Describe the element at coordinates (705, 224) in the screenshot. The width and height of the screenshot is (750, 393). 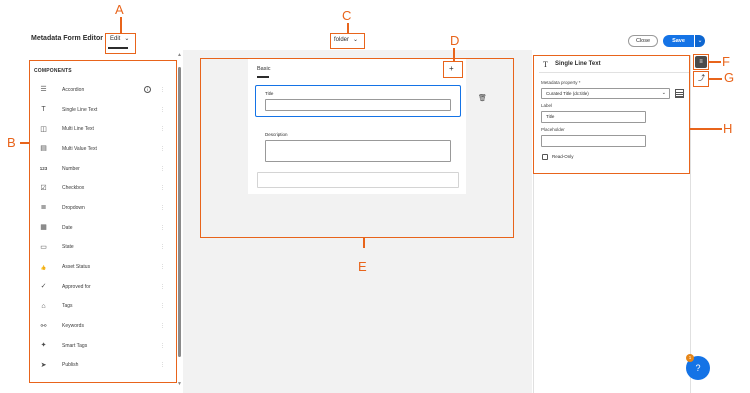
I see `right-rail` at that location.